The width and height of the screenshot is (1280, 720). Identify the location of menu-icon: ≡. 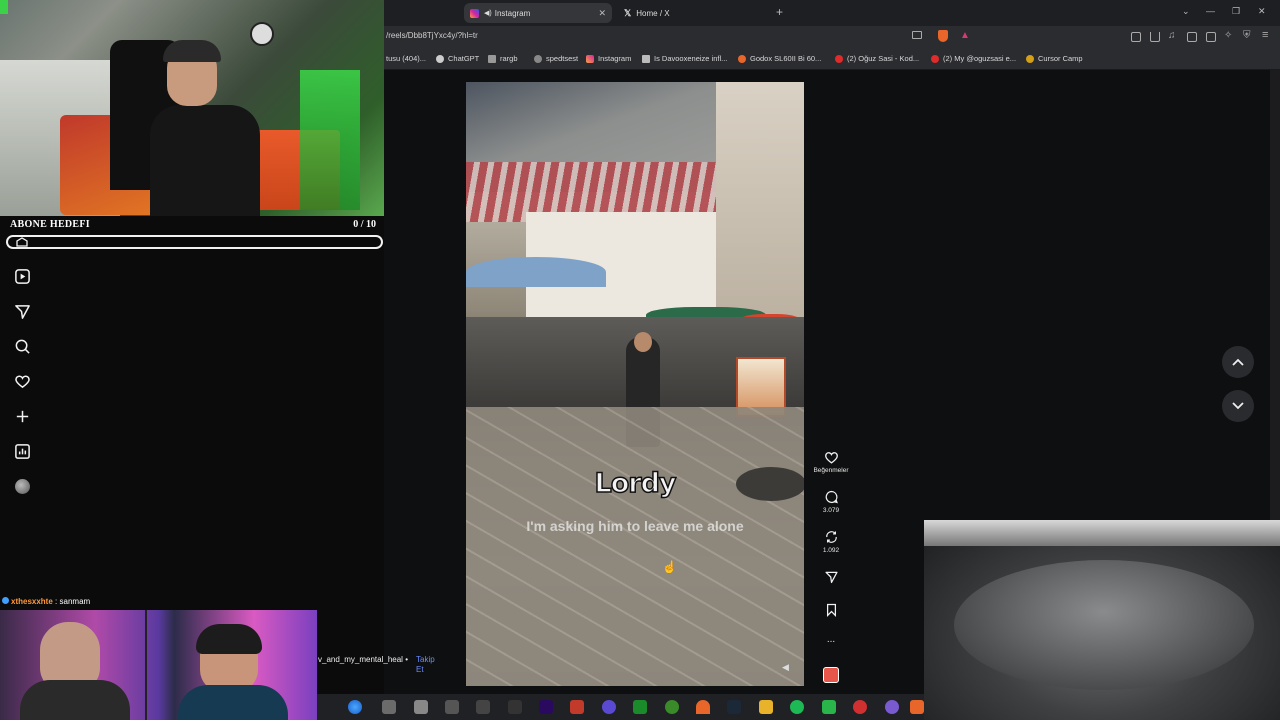
(1265, 35).